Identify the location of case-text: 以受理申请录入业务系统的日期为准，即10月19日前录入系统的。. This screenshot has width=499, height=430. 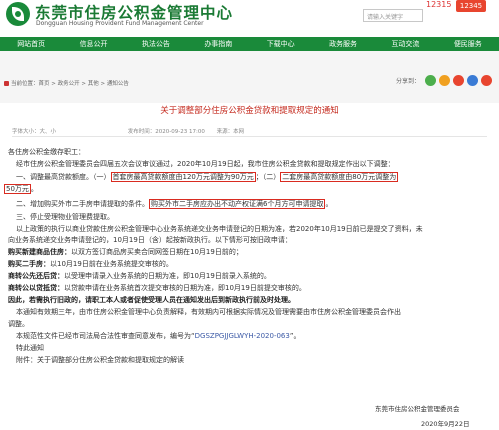
(167, 276).